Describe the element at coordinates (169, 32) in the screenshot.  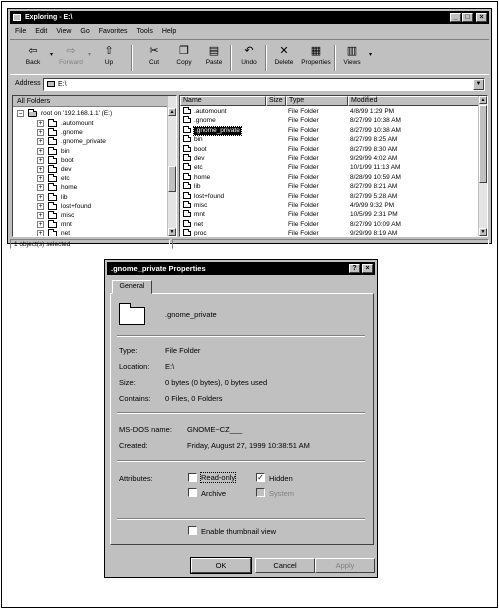
I see `menu-help: Help` at that location.